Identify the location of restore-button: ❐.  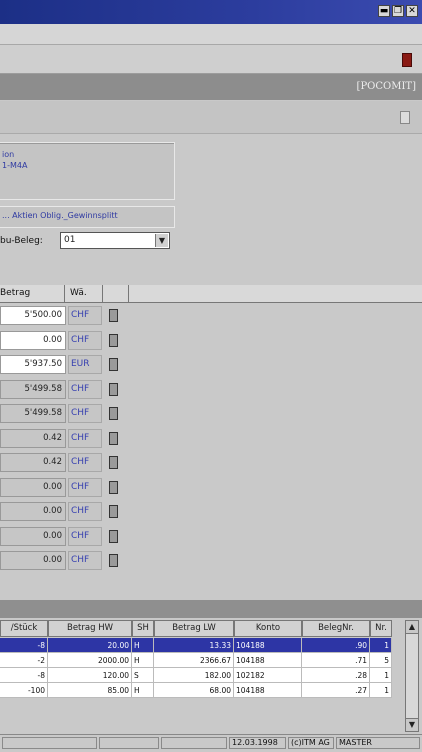
(398, 11).